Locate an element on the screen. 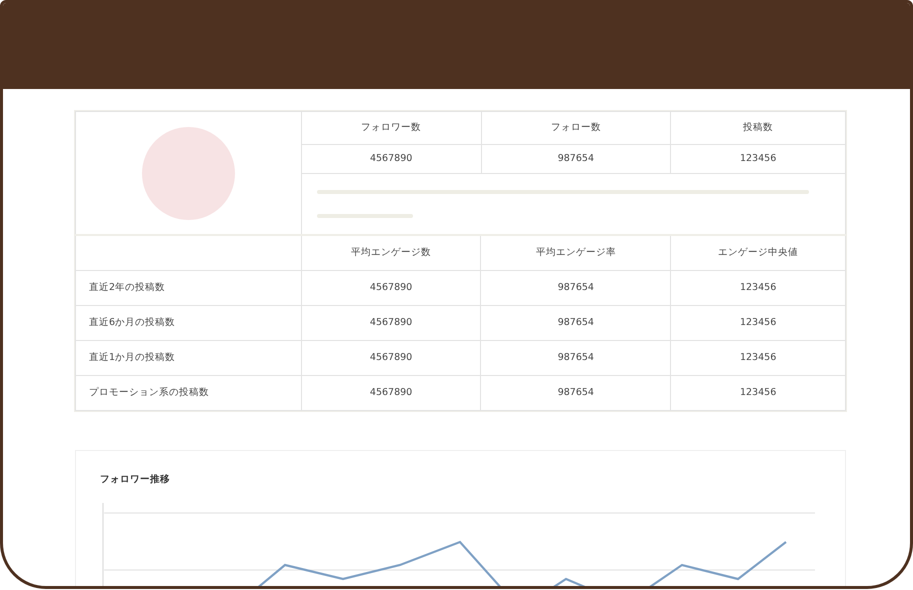 This screenshot has width=913, height=590. column-header: 平均エンゲージ率 is located at coordinates (575, 253).